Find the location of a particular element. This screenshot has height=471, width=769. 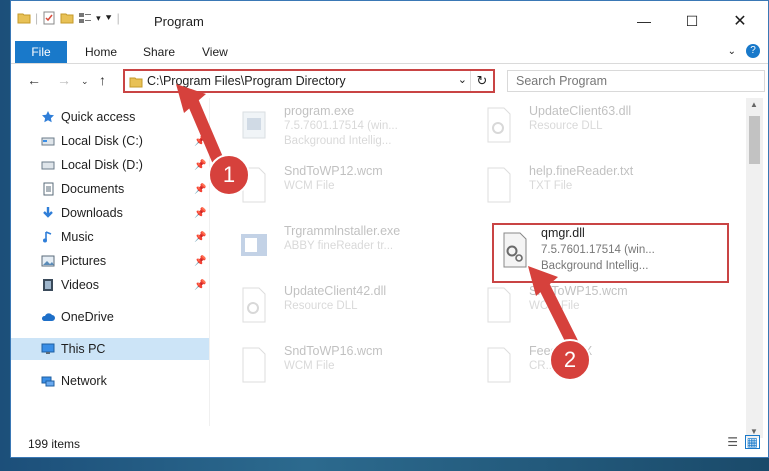

view-options-icon is located at coordinates (85, 18).